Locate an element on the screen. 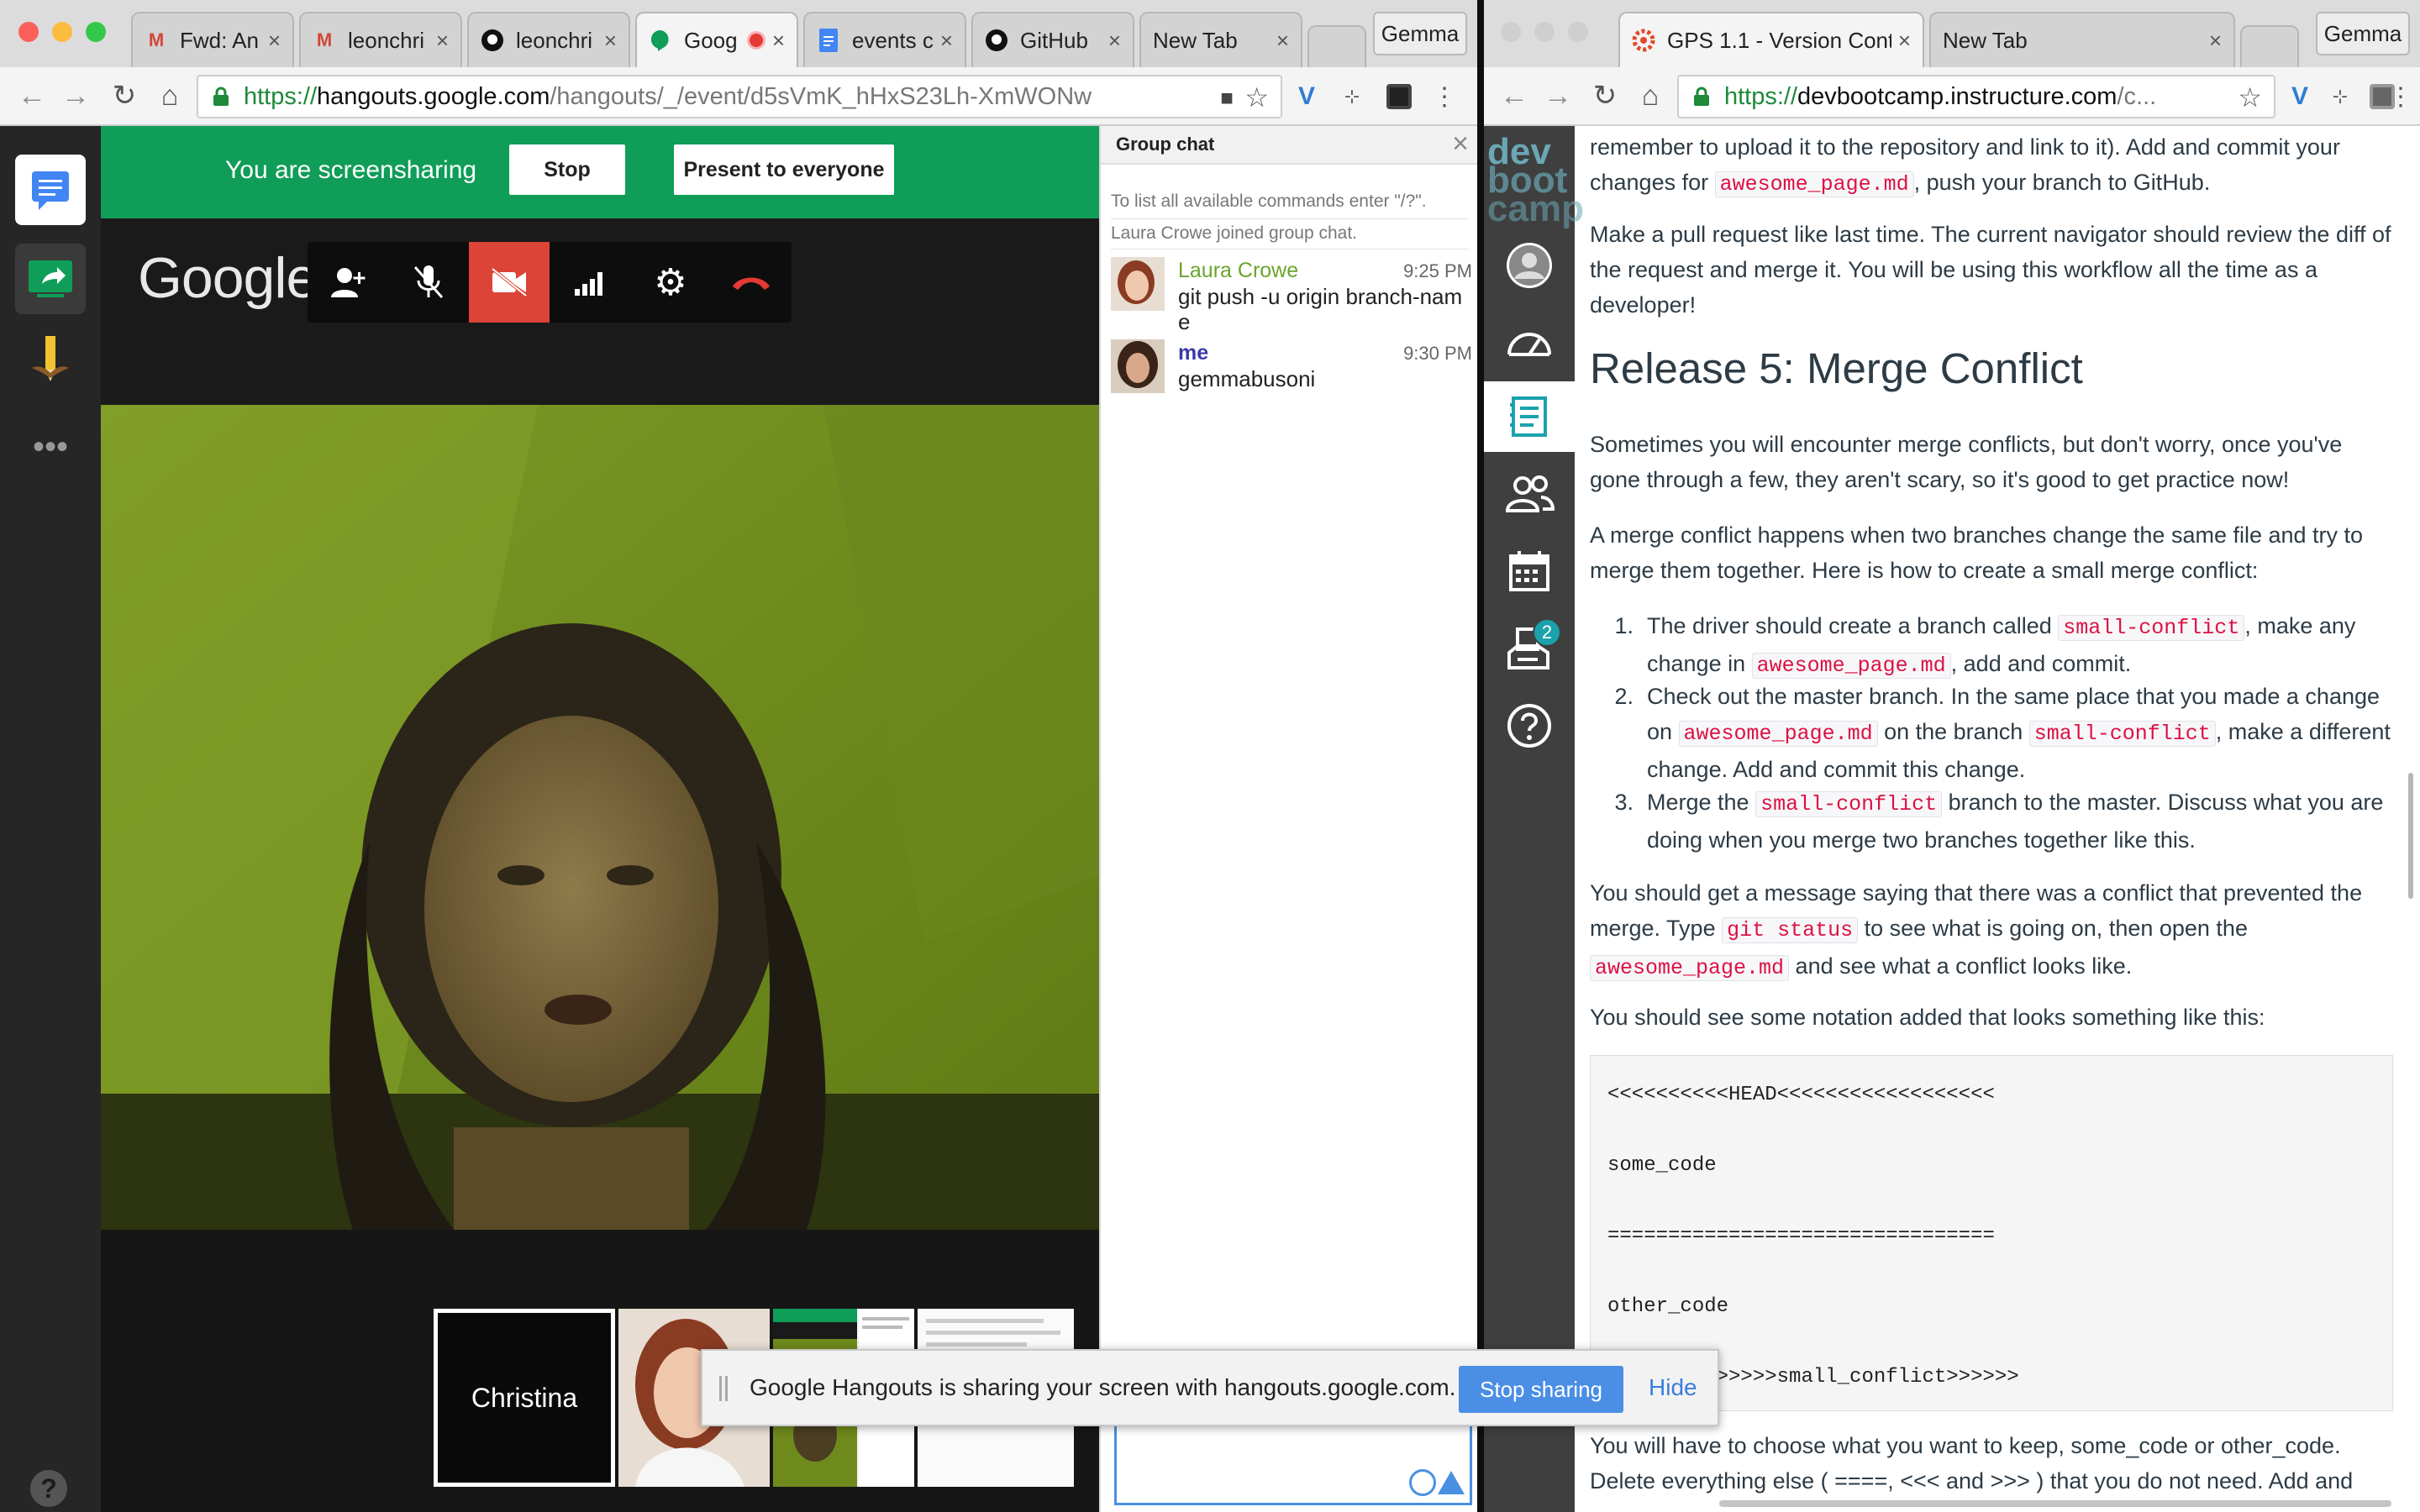 The height and width of the screenshot is (1512, 2420). toggle-camera-button is located at coordinates (510, 282).